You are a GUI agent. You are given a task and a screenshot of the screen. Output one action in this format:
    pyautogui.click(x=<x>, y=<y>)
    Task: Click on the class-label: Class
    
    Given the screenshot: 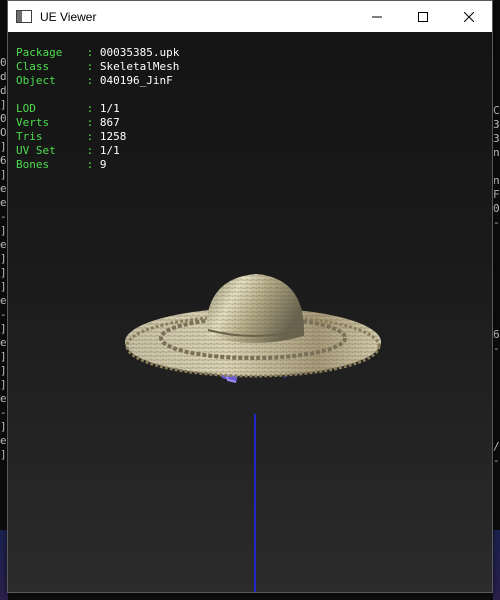 What is the action you would take?
    pyautogui.click(x=33, y=66)
    